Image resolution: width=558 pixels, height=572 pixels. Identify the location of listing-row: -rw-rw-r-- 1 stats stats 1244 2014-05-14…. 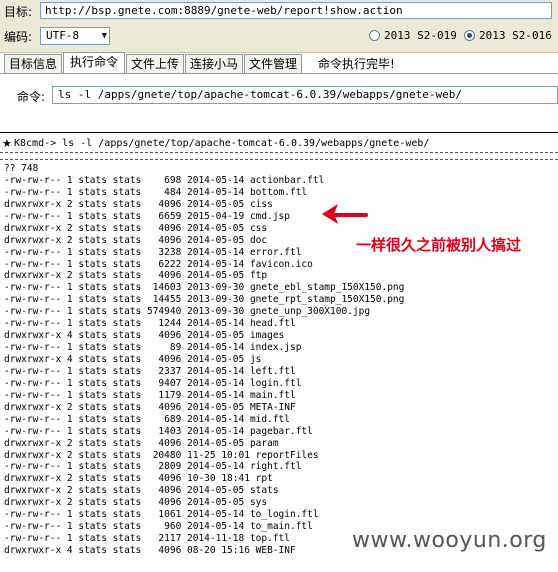
(150, 324).